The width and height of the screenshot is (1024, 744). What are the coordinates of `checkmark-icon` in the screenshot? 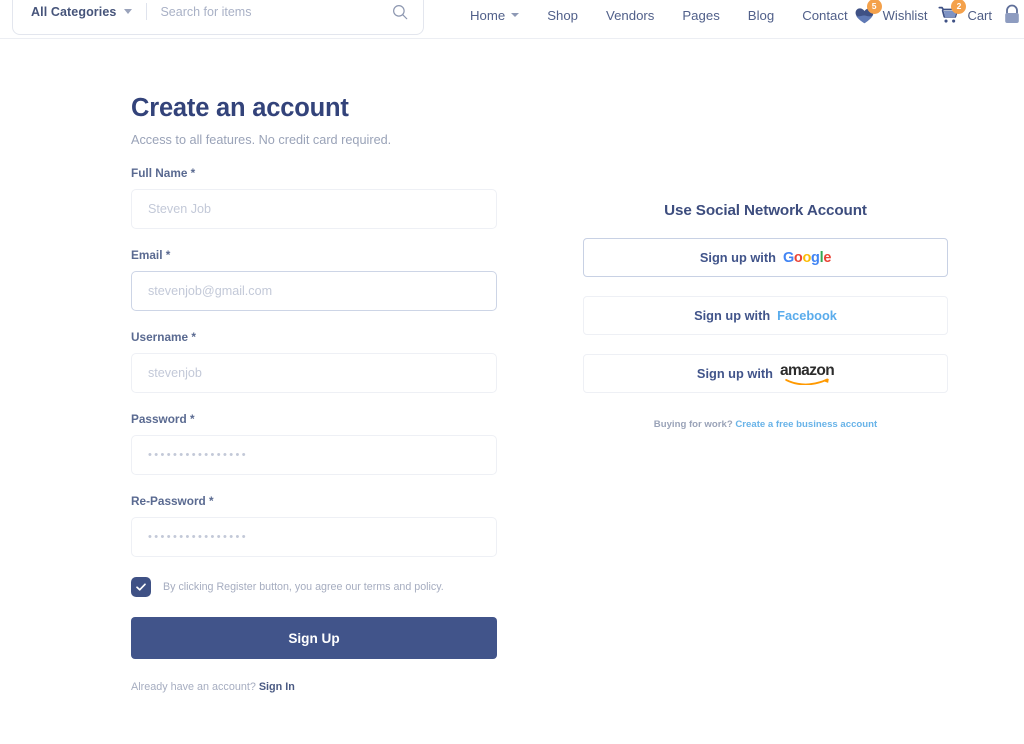 It's located at (141, 587).